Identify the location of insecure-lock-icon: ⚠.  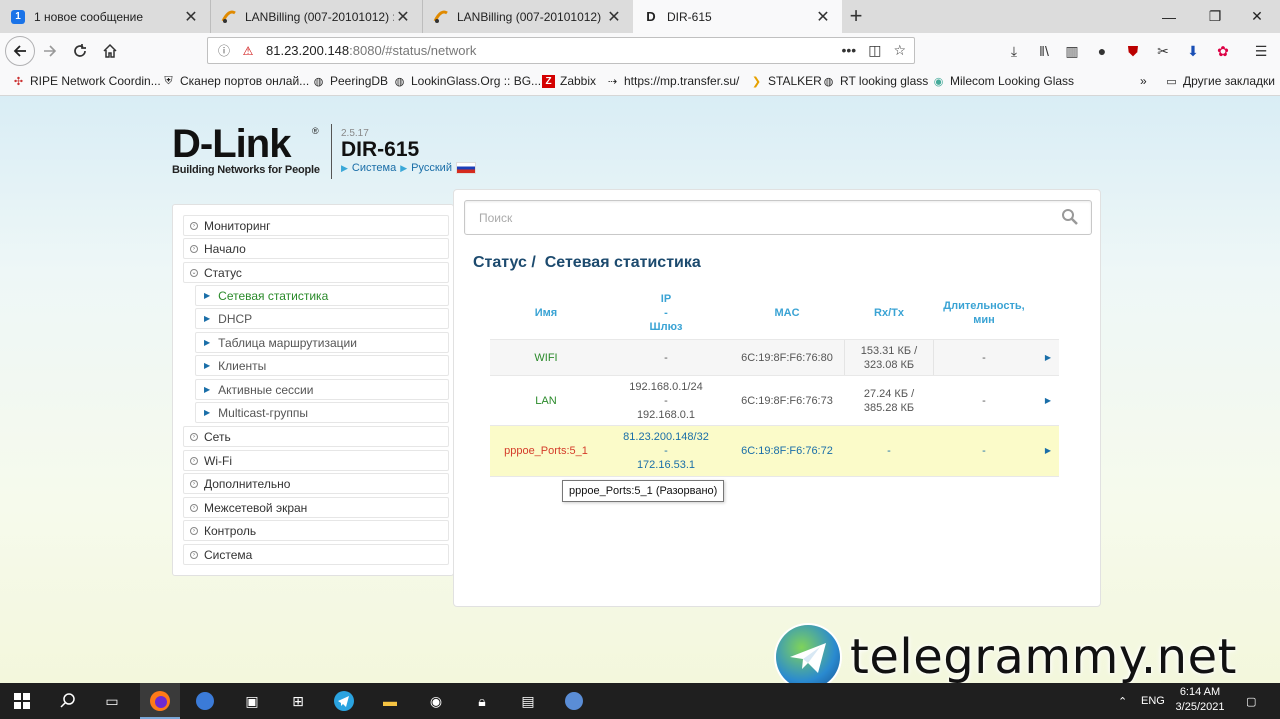
(248, 51).